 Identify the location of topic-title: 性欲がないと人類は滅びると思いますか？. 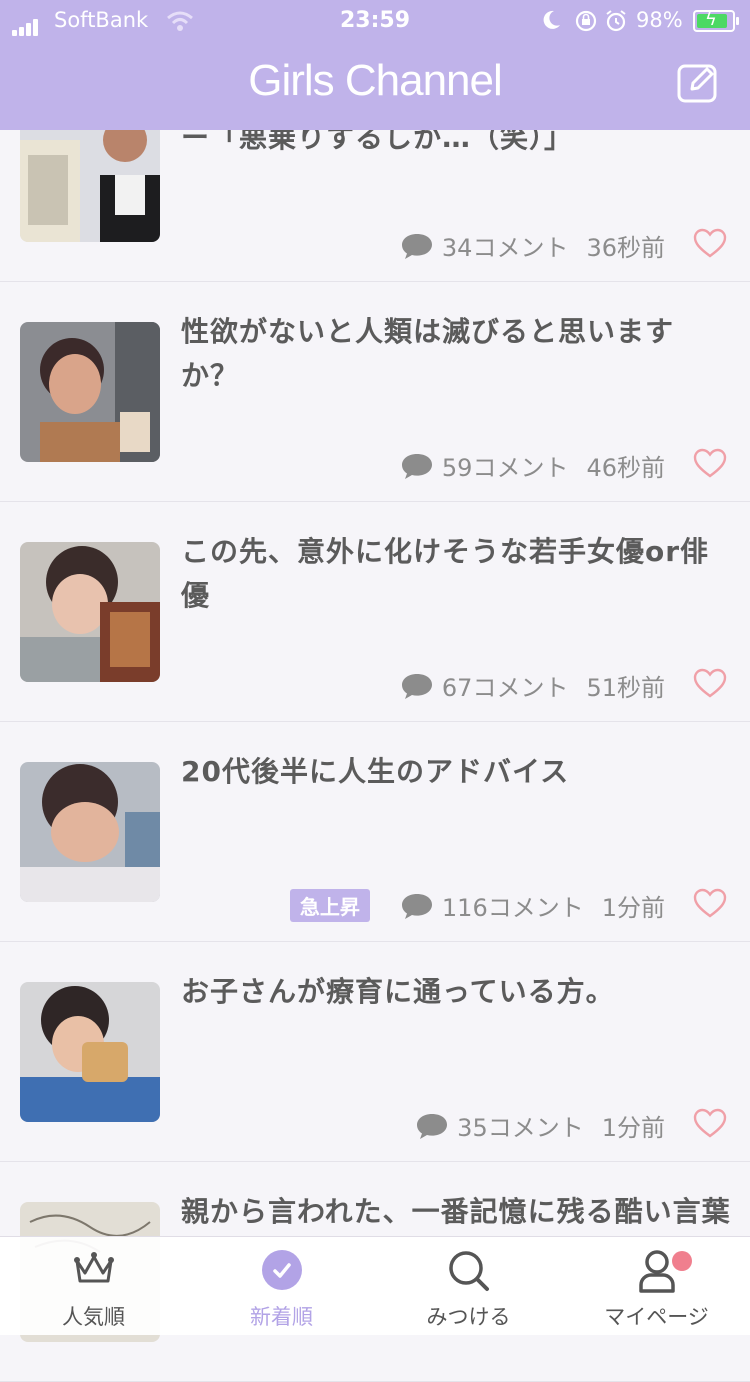
(428, 353).